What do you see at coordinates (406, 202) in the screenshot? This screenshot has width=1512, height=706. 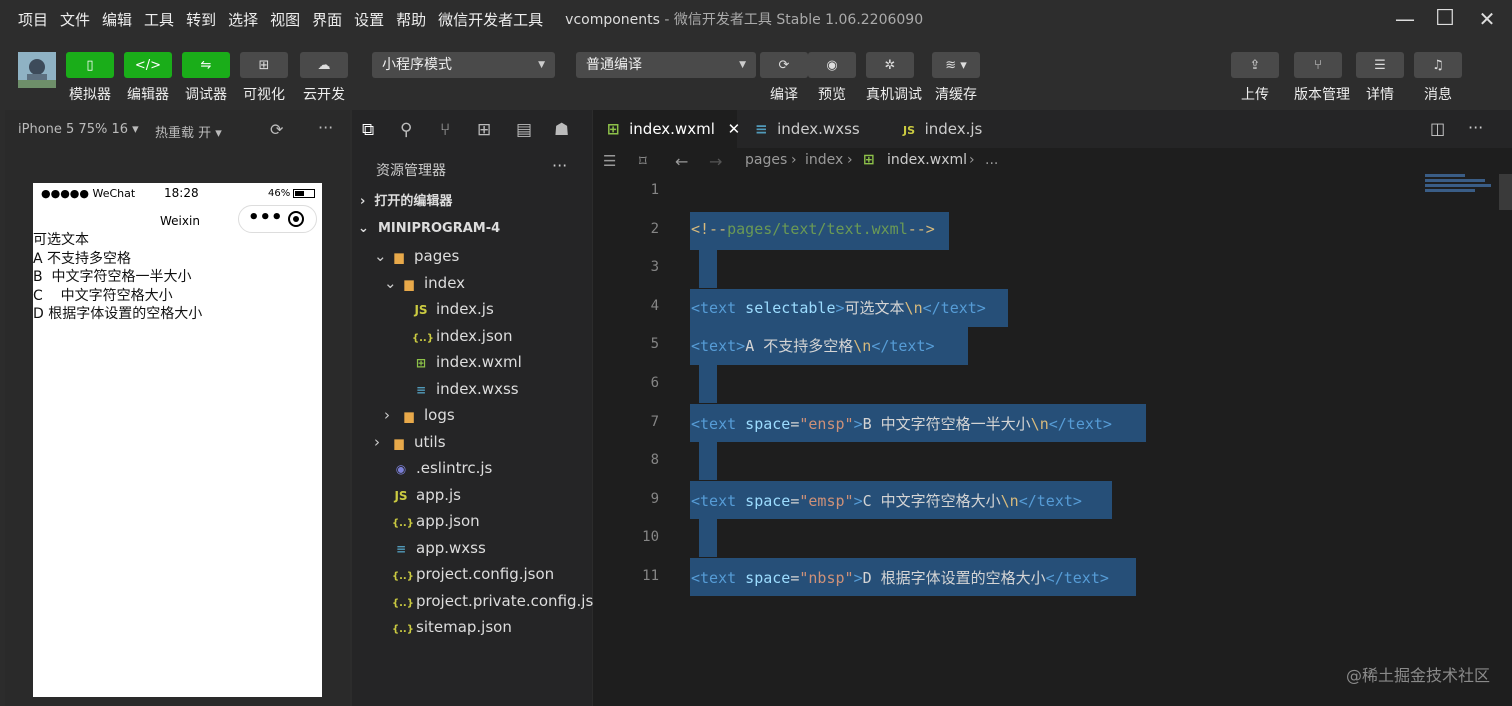 I see `open-editors-section: › 打开的编辑器` at bounding box center [406, 202].